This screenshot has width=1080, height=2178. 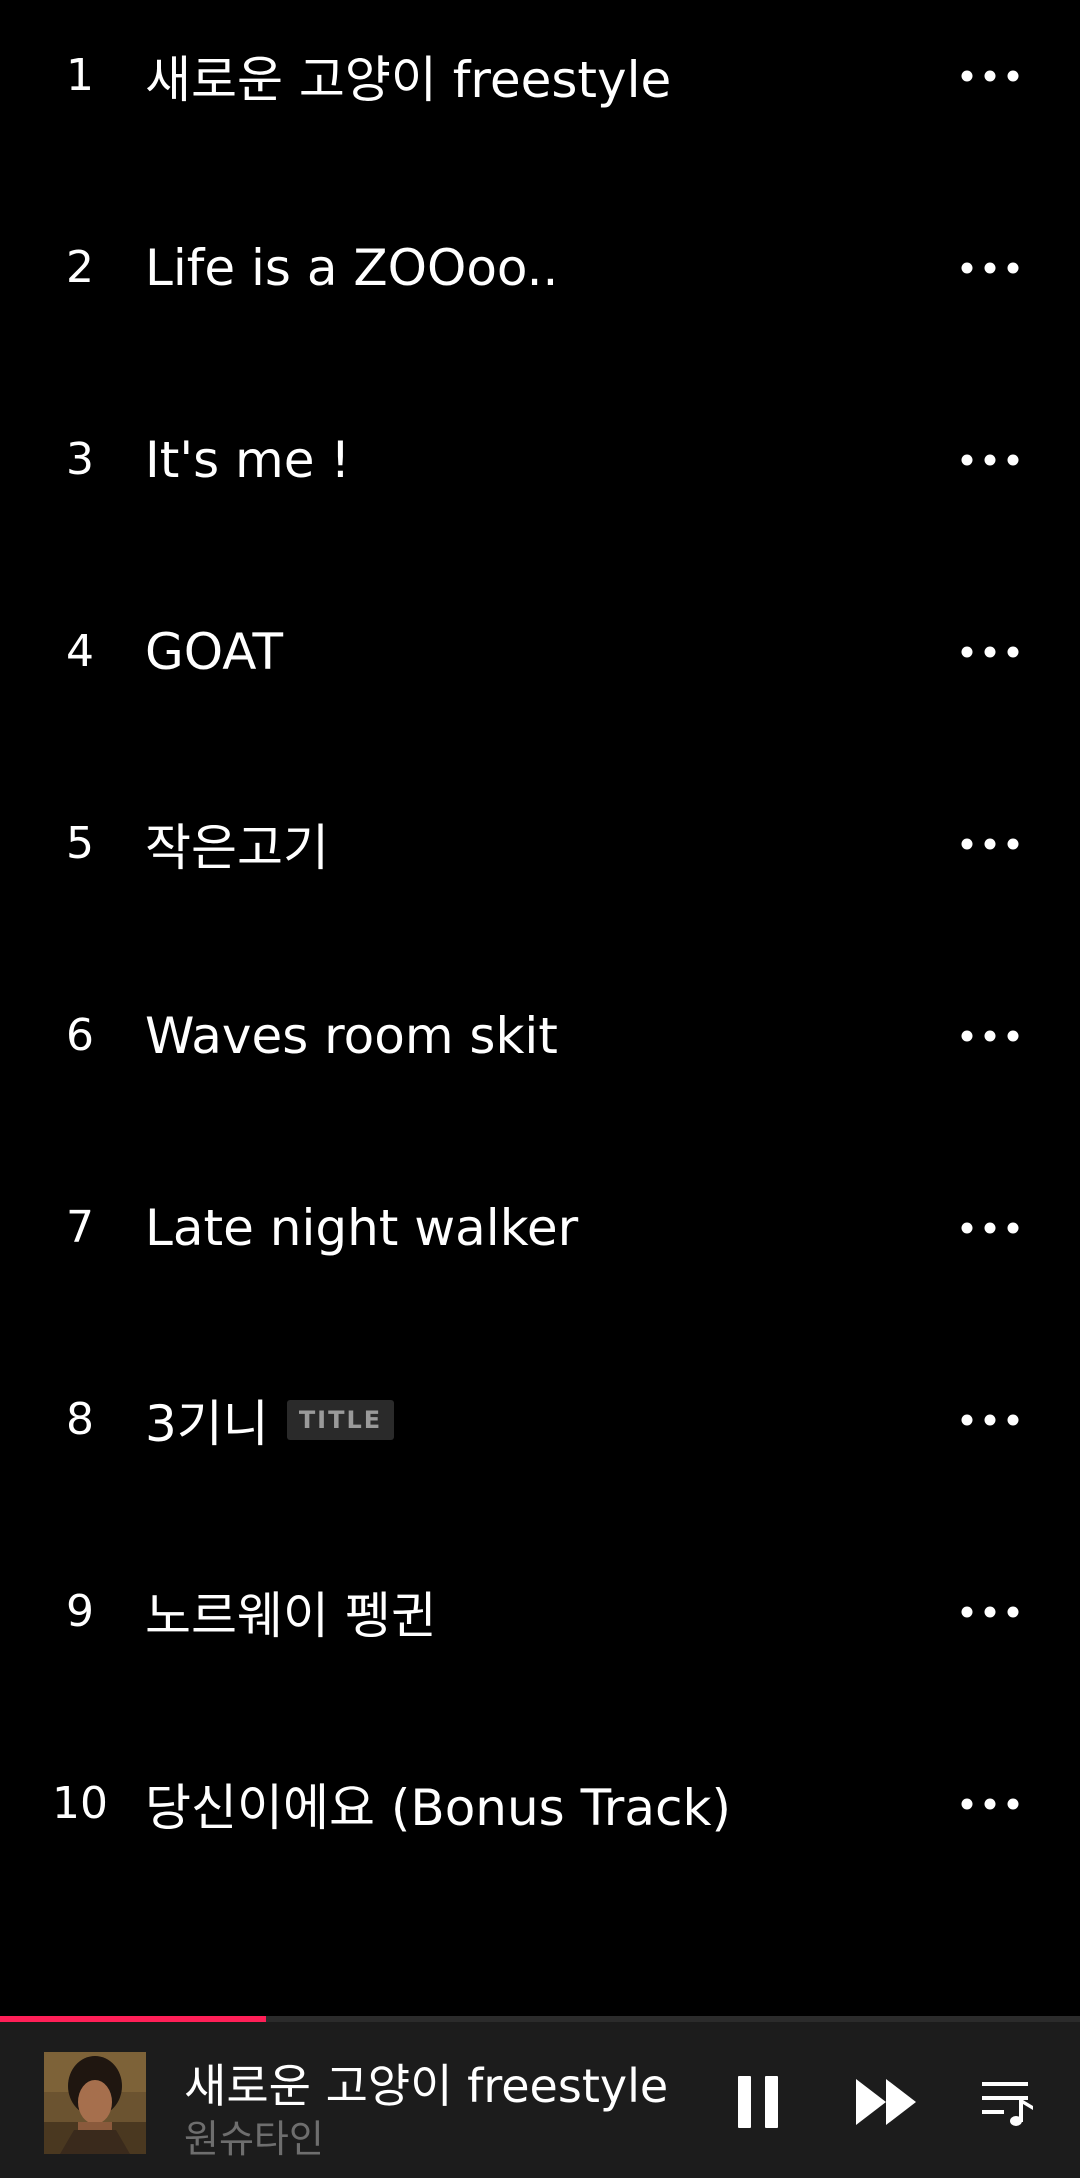 I want to click on track-title: Life is a ZOOoo.., so click(x=352, y=268).